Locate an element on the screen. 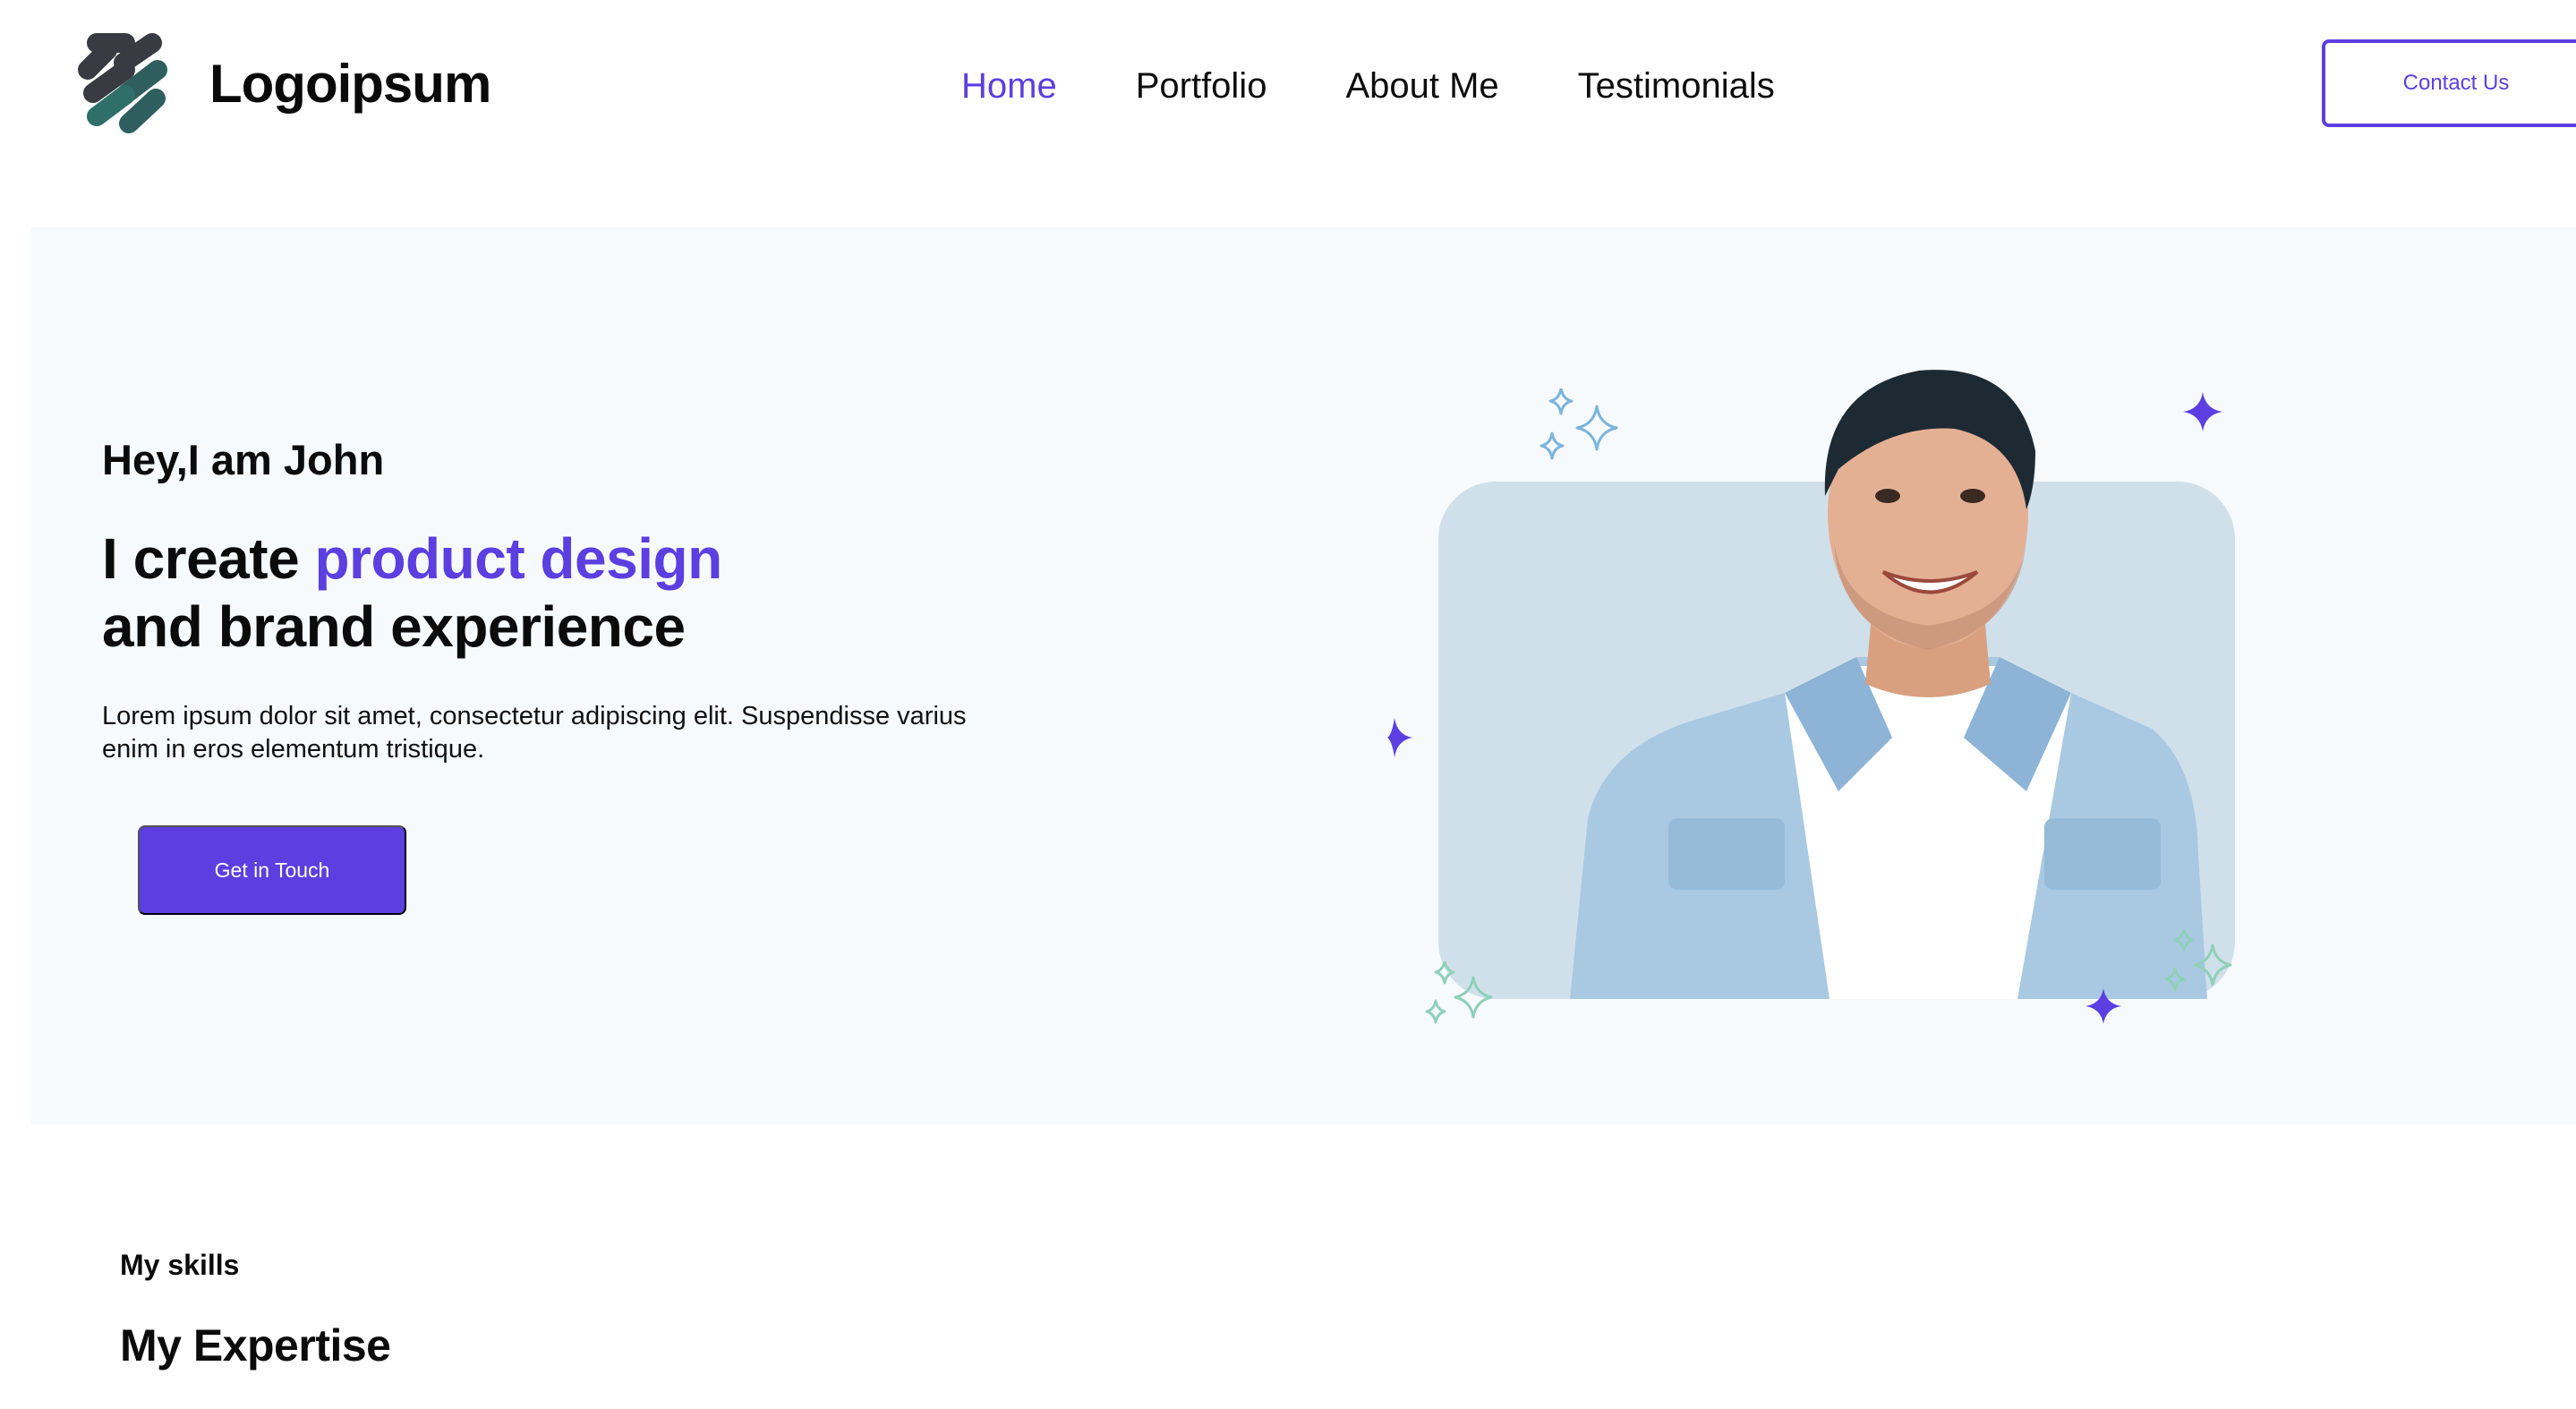  nav-about-me: About Me is located at coordinates (1421, 86).